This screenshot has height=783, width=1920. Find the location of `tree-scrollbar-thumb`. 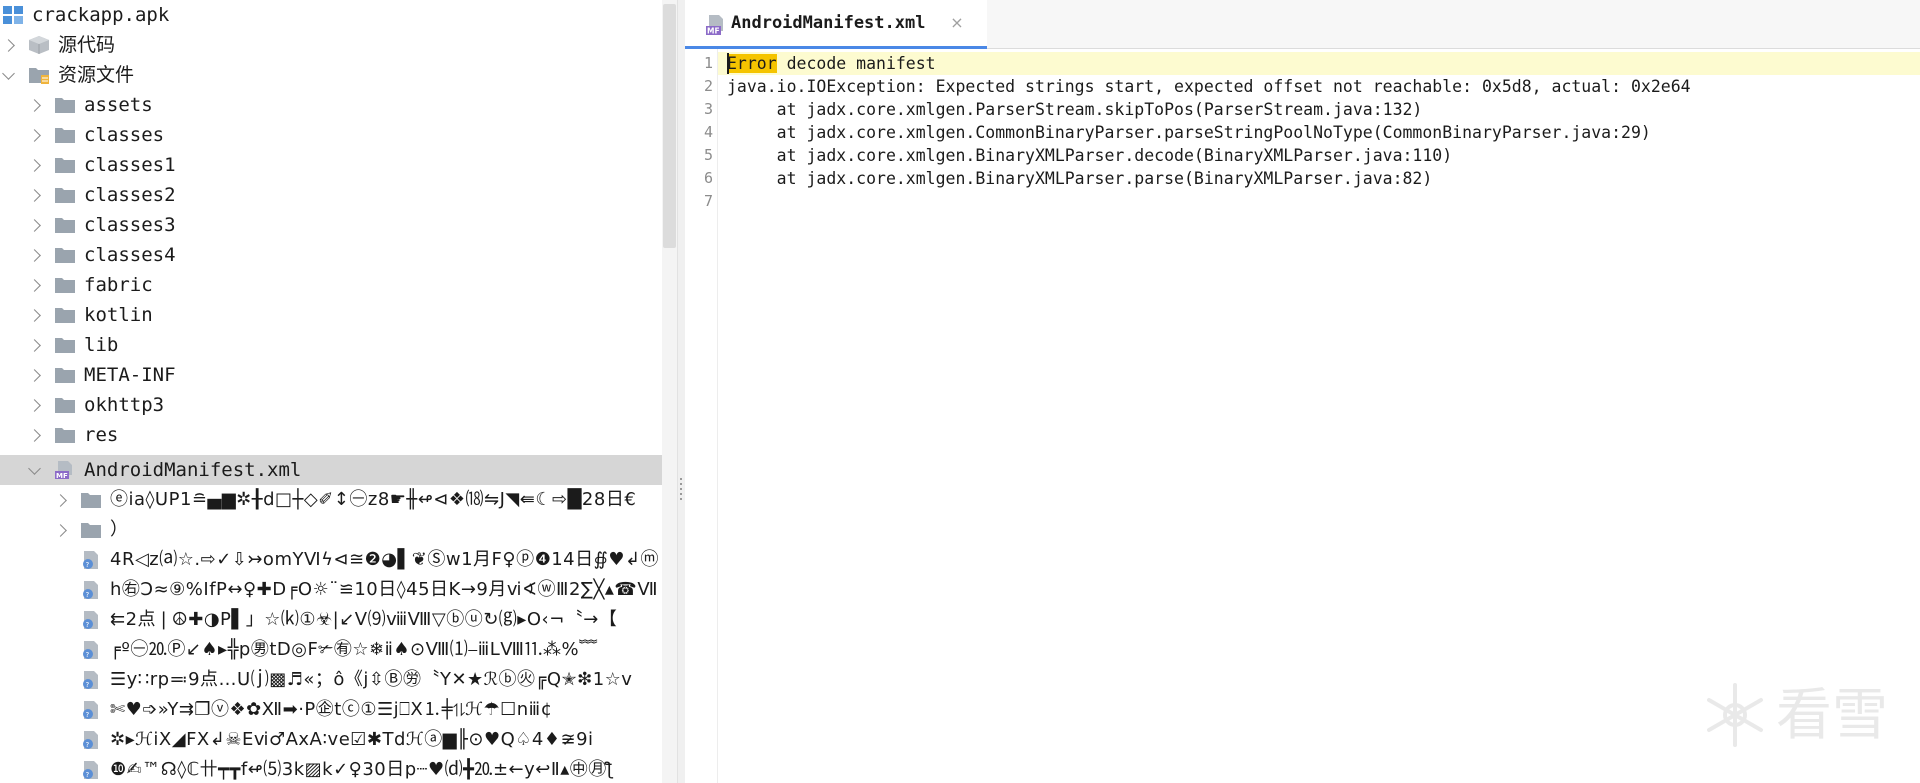

tree-scrollbar-thumb is located at coordinates (669, 126).